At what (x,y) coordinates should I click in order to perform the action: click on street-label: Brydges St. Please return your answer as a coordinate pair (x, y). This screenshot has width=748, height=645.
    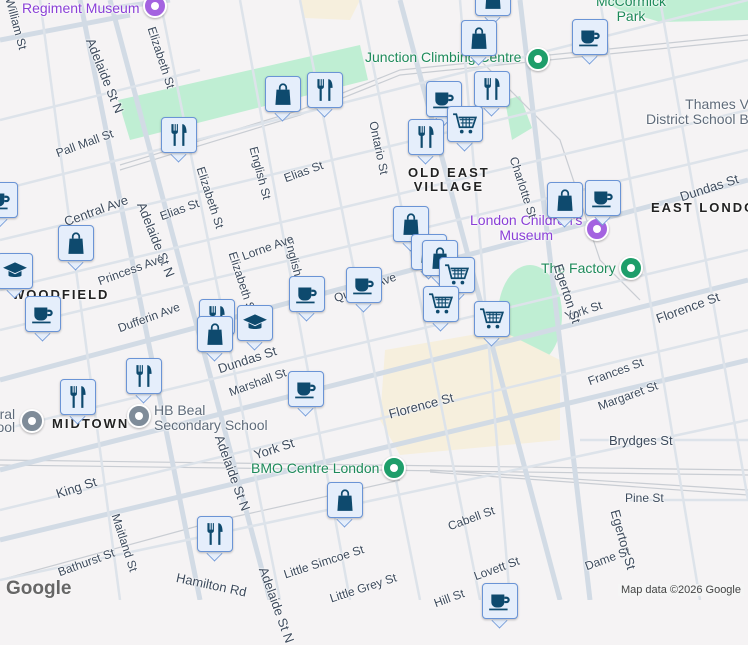
    Looking at the image, I should click on (641, 440).